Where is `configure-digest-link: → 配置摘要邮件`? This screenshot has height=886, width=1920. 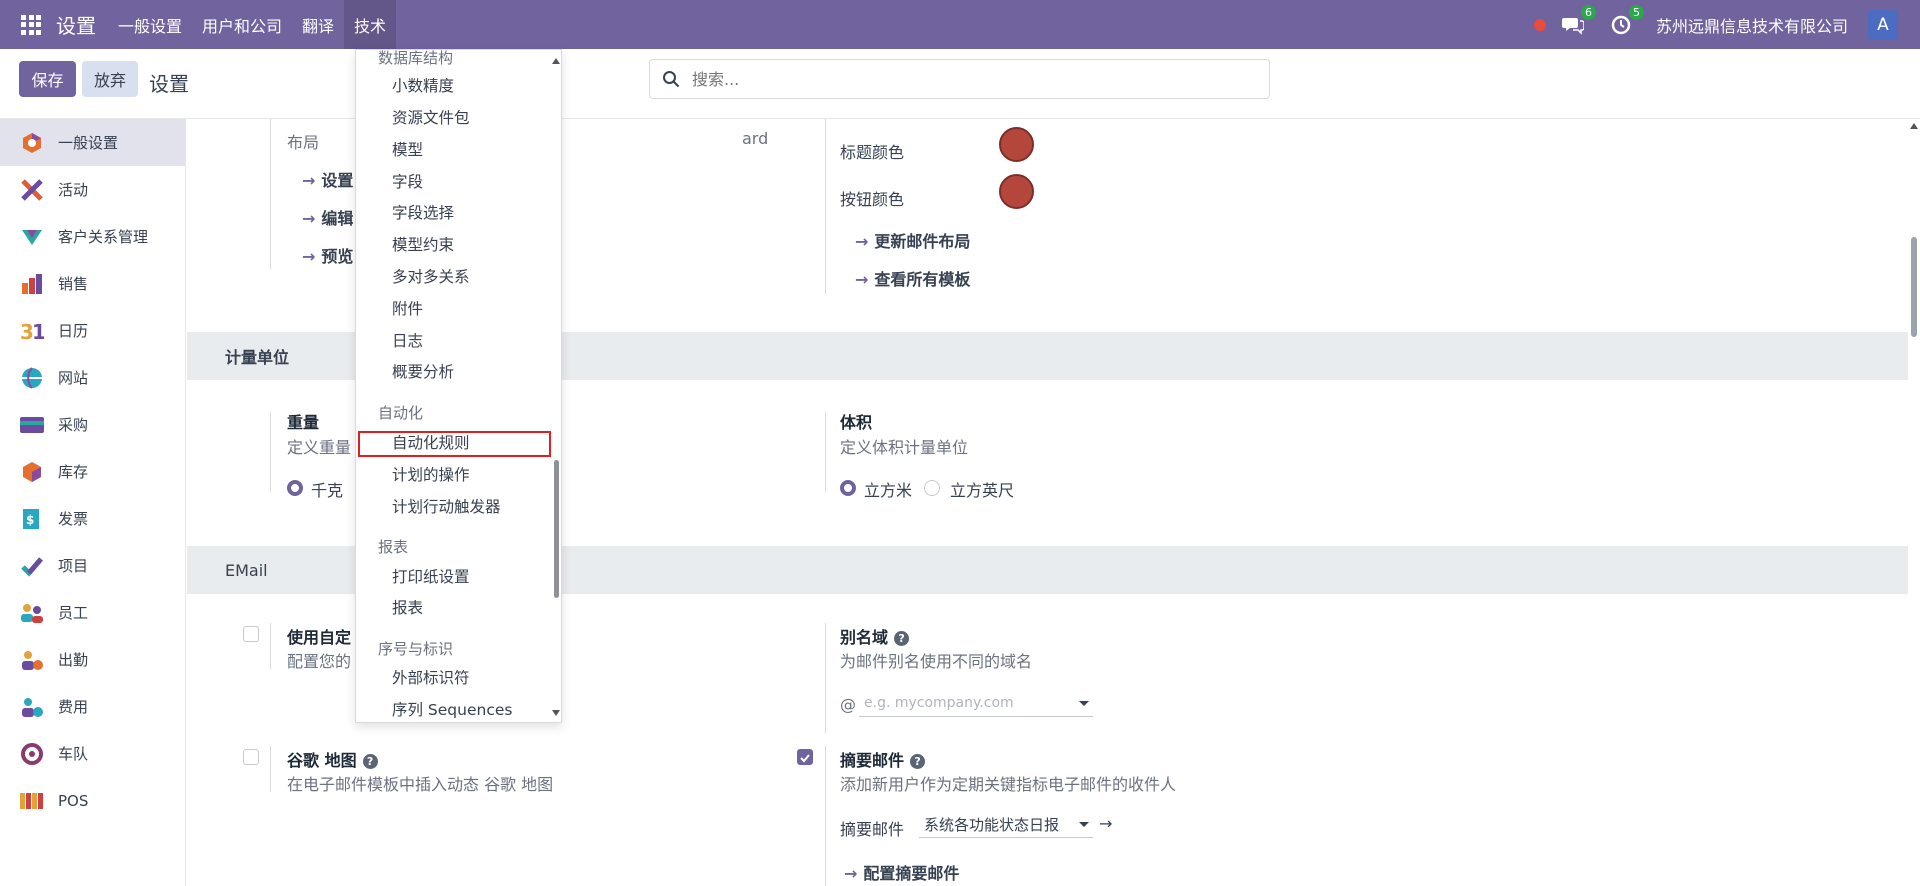 configure-digest-link: → 配置摘要邮件 is located at coordinates (901, 872).